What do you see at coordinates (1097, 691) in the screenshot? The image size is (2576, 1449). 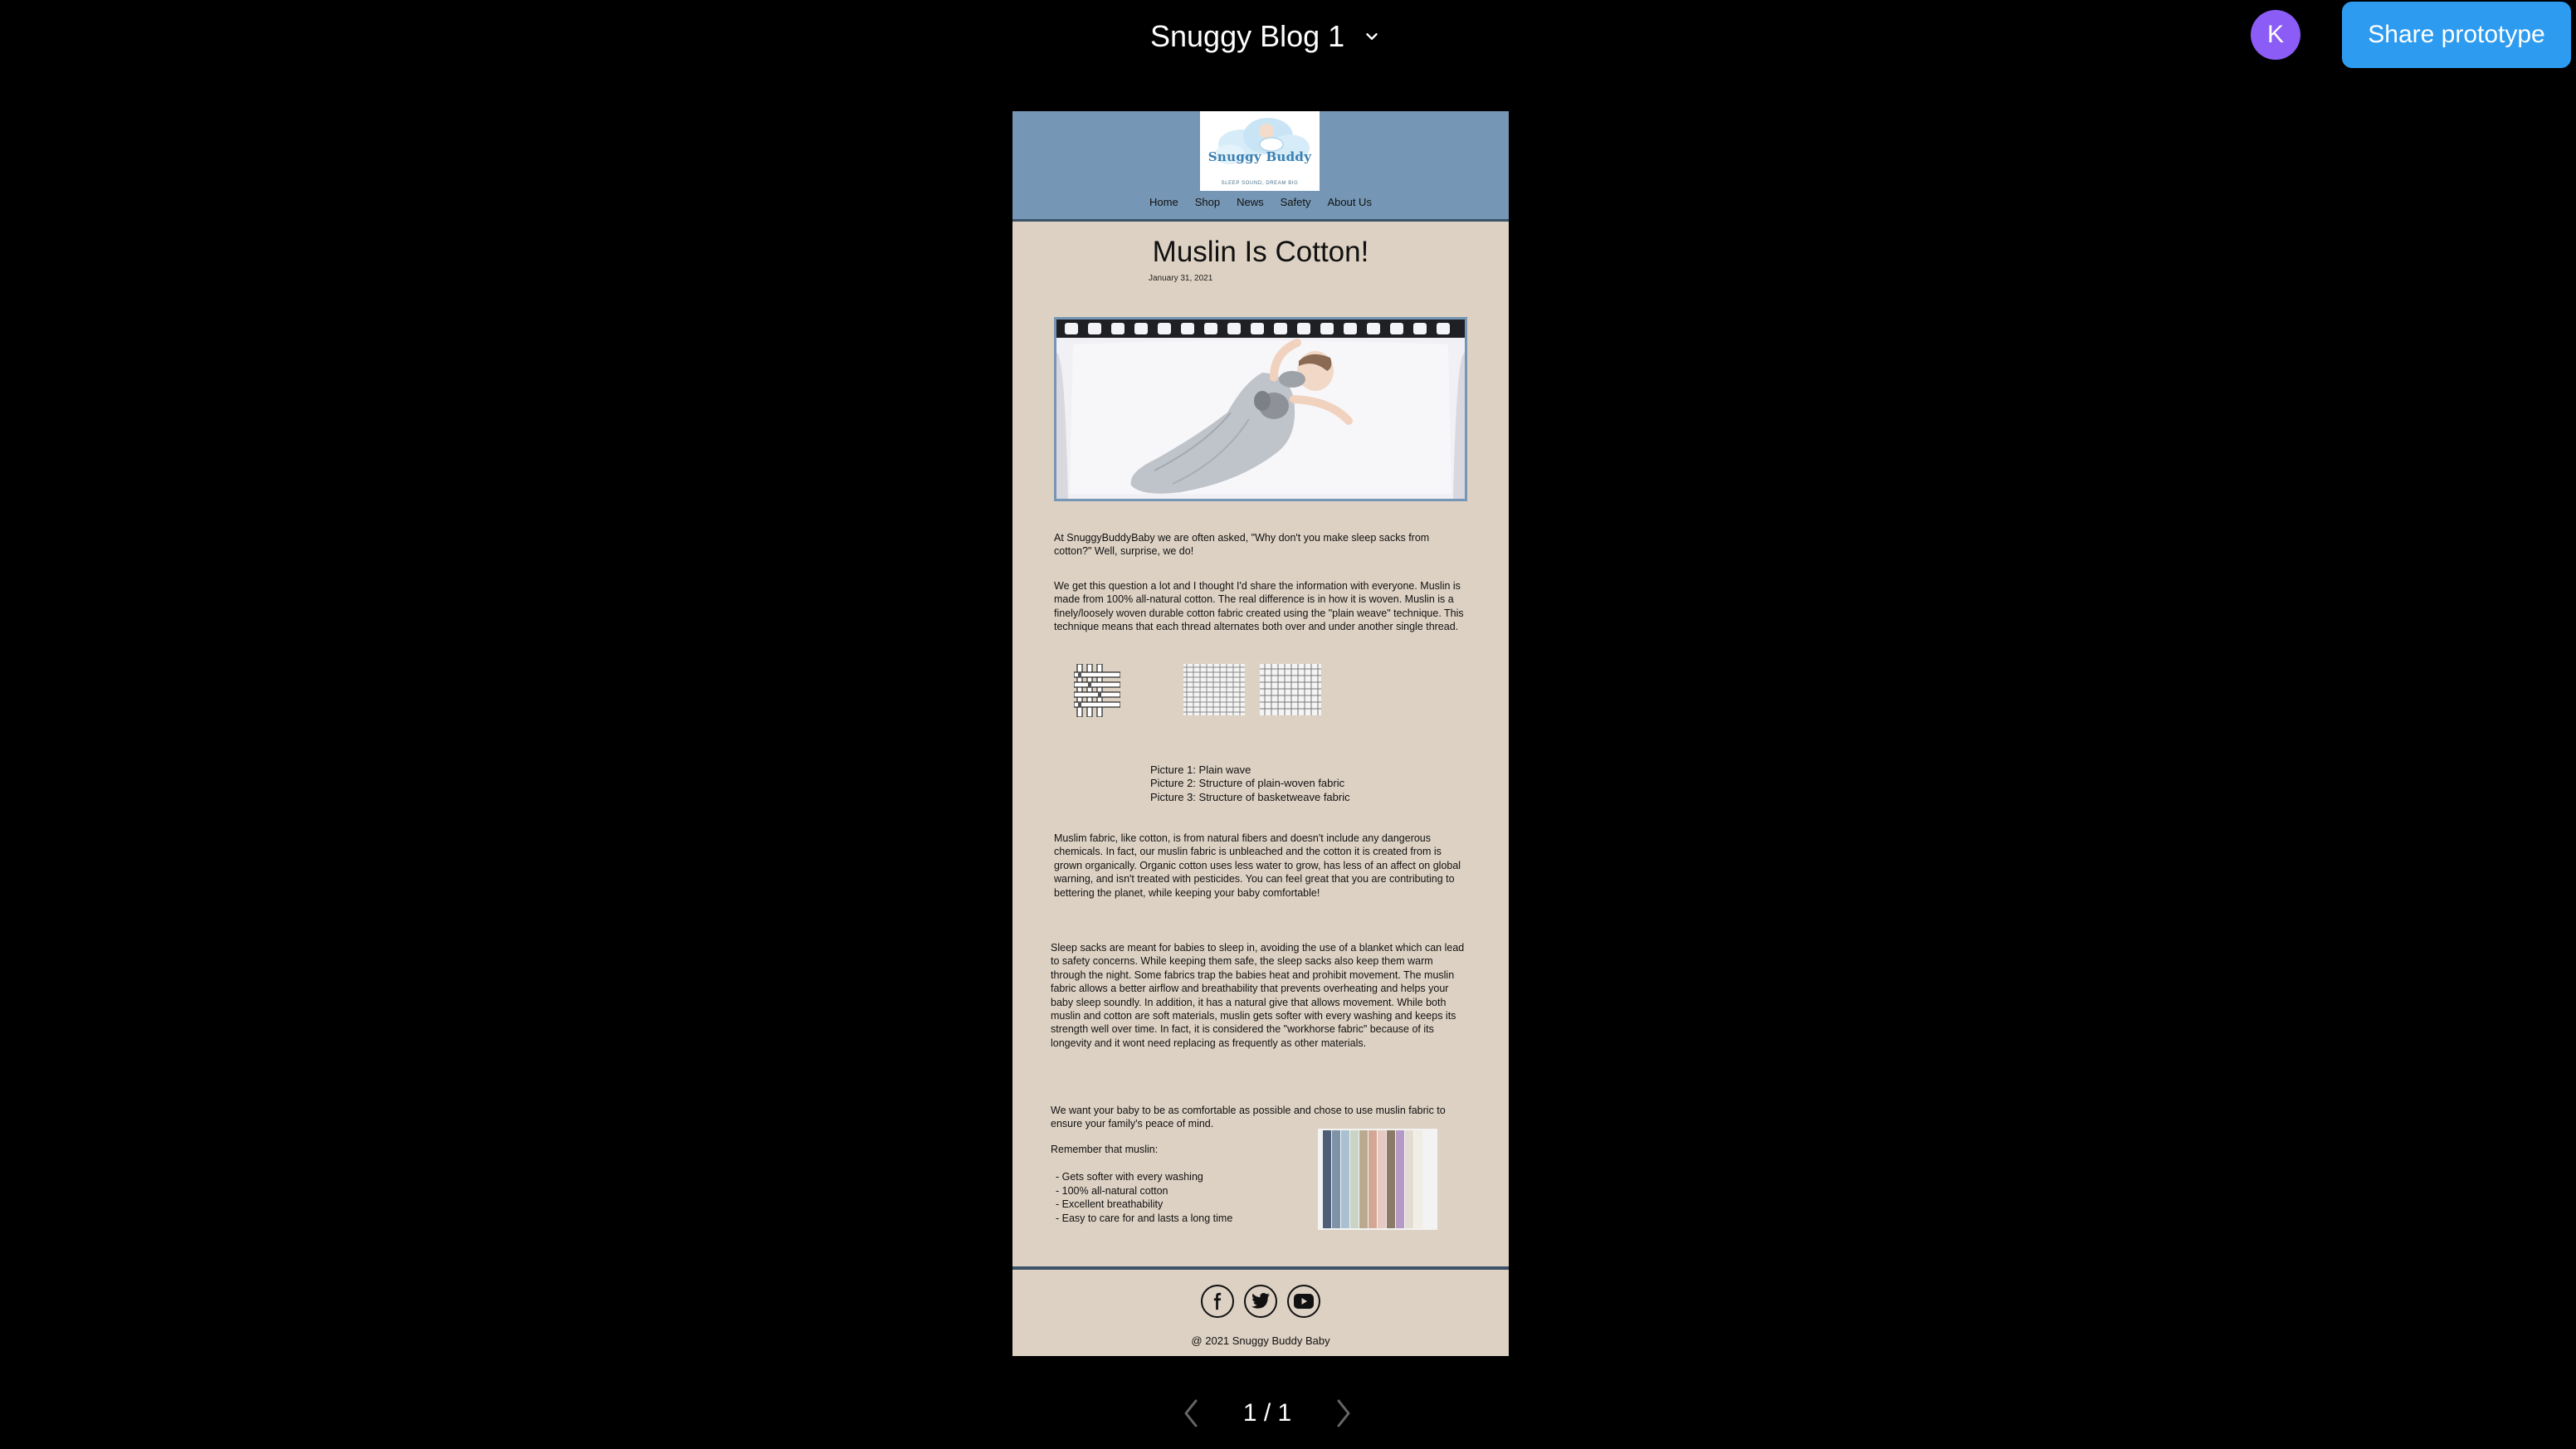 I see `plain-weave-diagram` at bounding box center [1097, 691].